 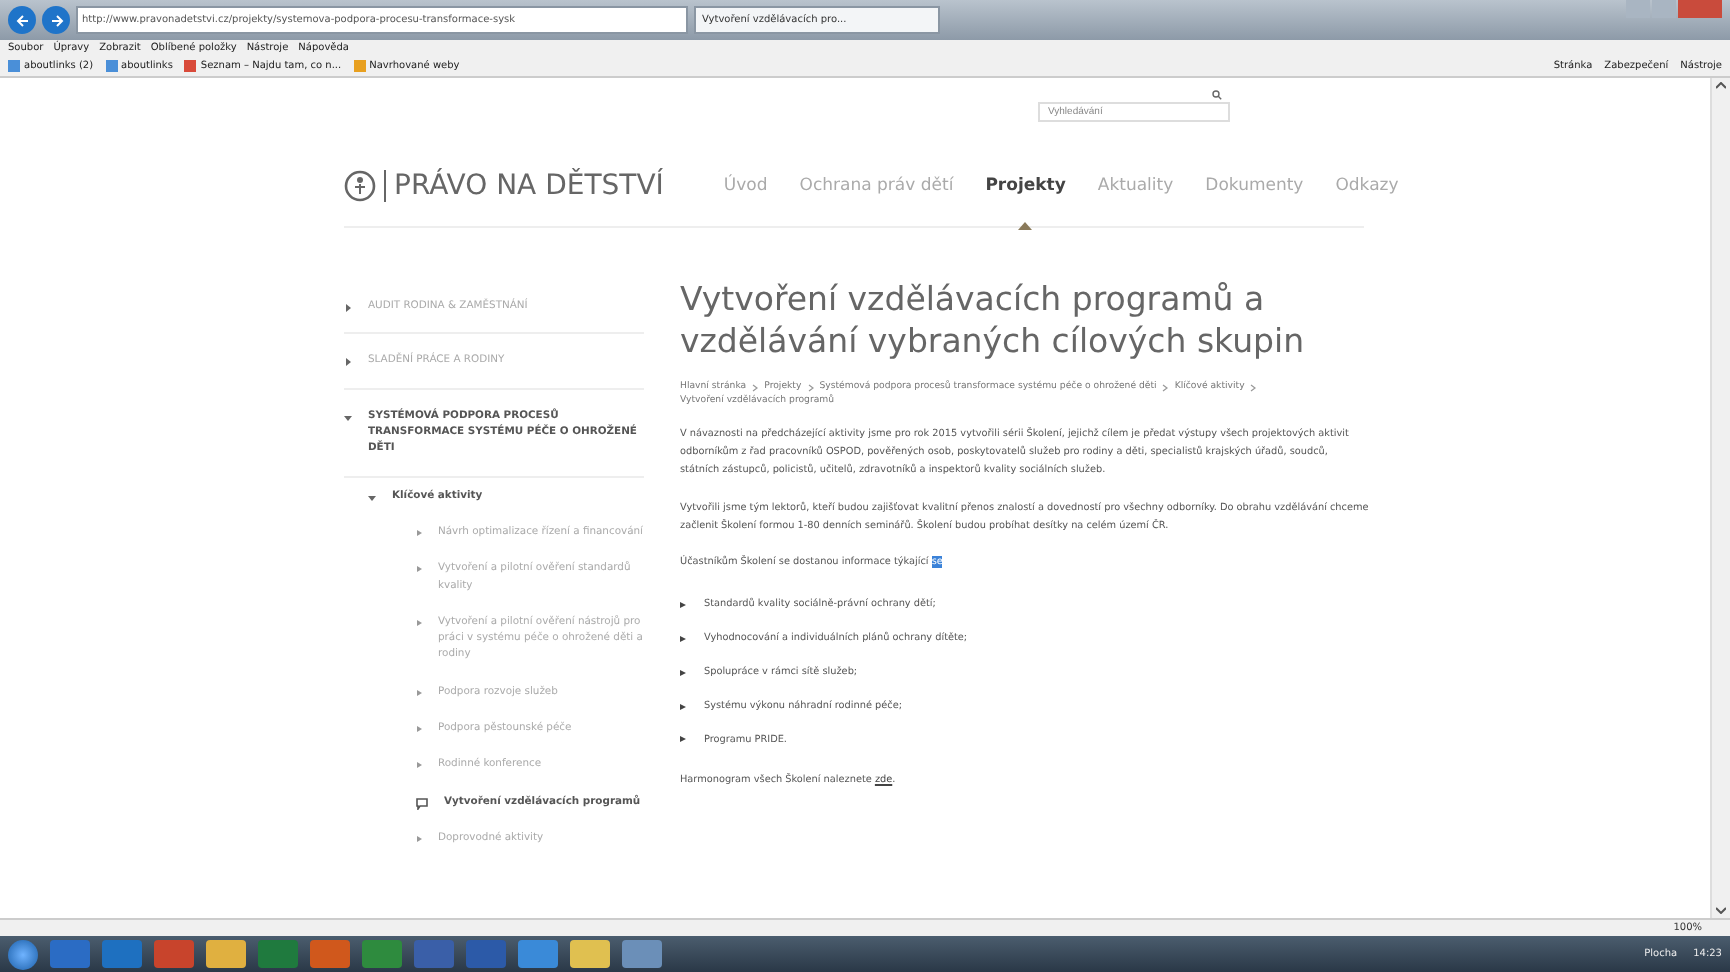 What do you see at coordinates (360, 186) in the screenshot?
I see `logo-icon` at bounding box center [360, 186].